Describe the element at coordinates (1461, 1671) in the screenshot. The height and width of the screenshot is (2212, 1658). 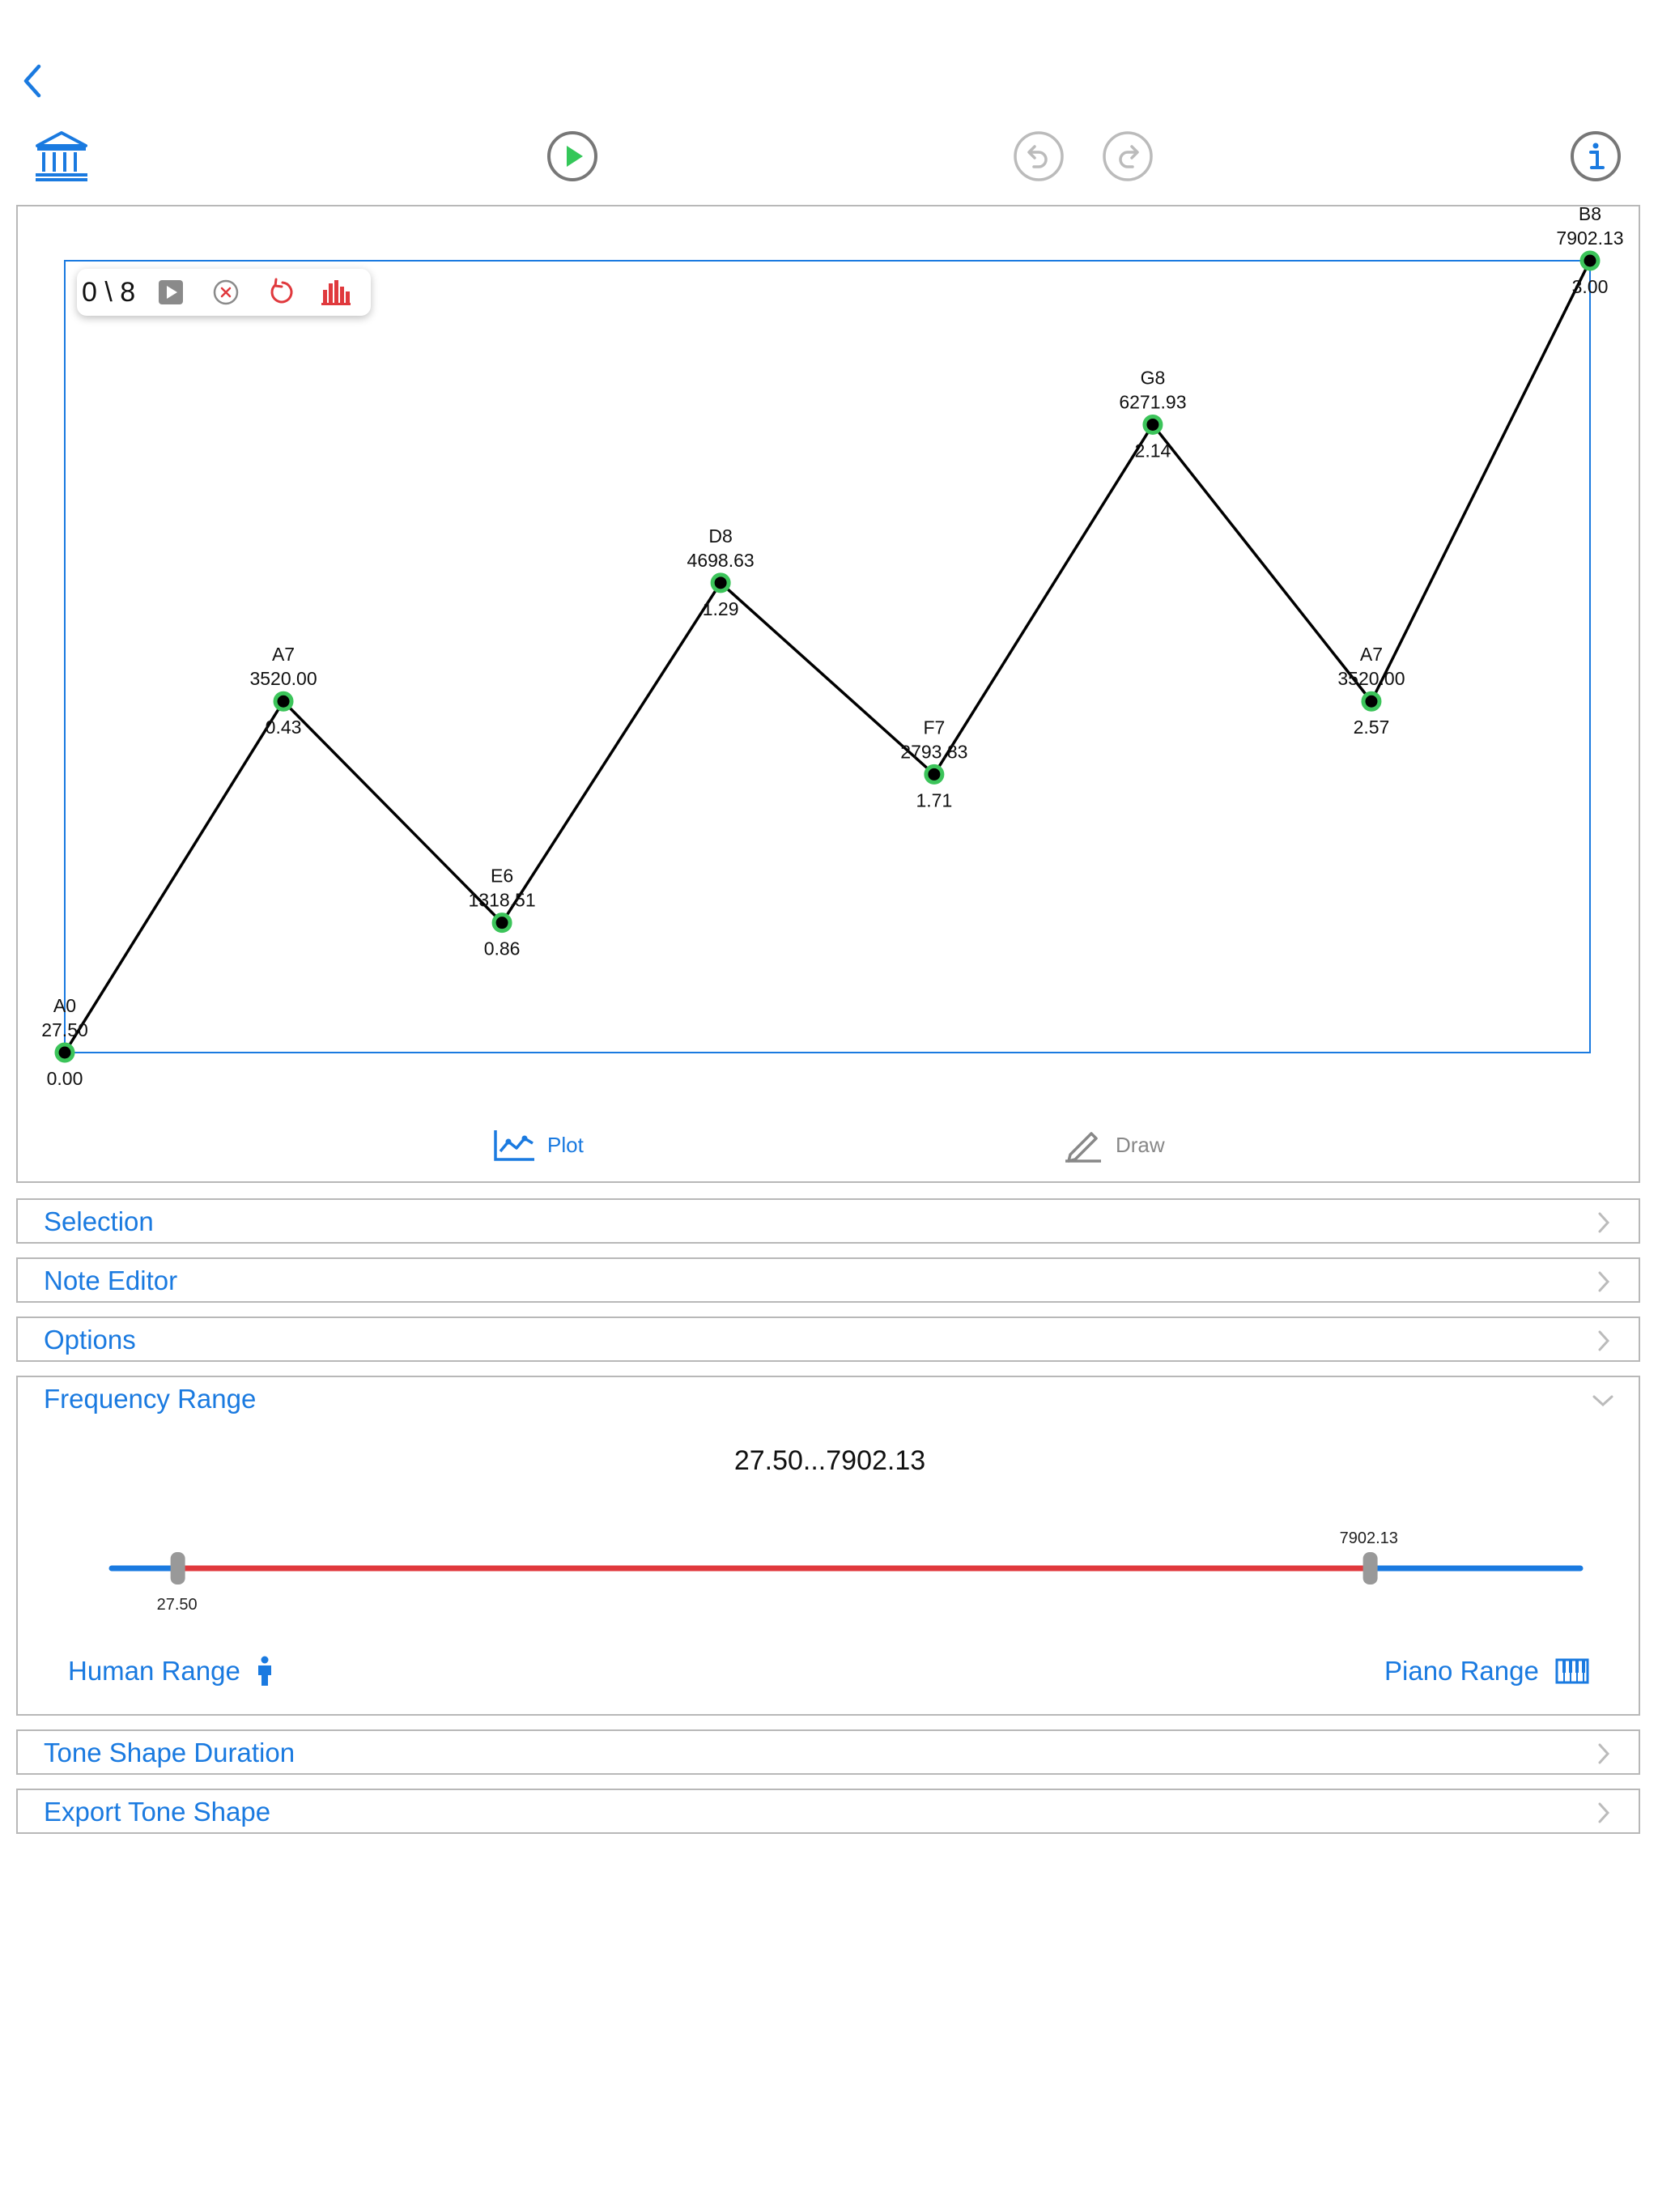
I see `piano-range-label: Piano Range` at that location.